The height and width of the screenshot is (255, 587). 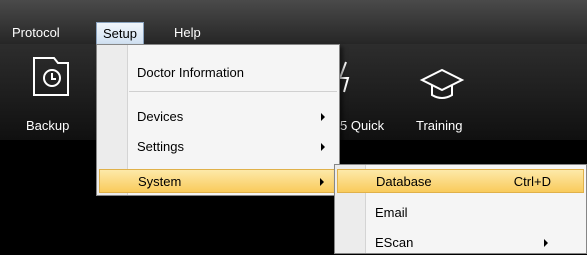 I want to click on menu-setup: Setup, so click(x=120, y=33).